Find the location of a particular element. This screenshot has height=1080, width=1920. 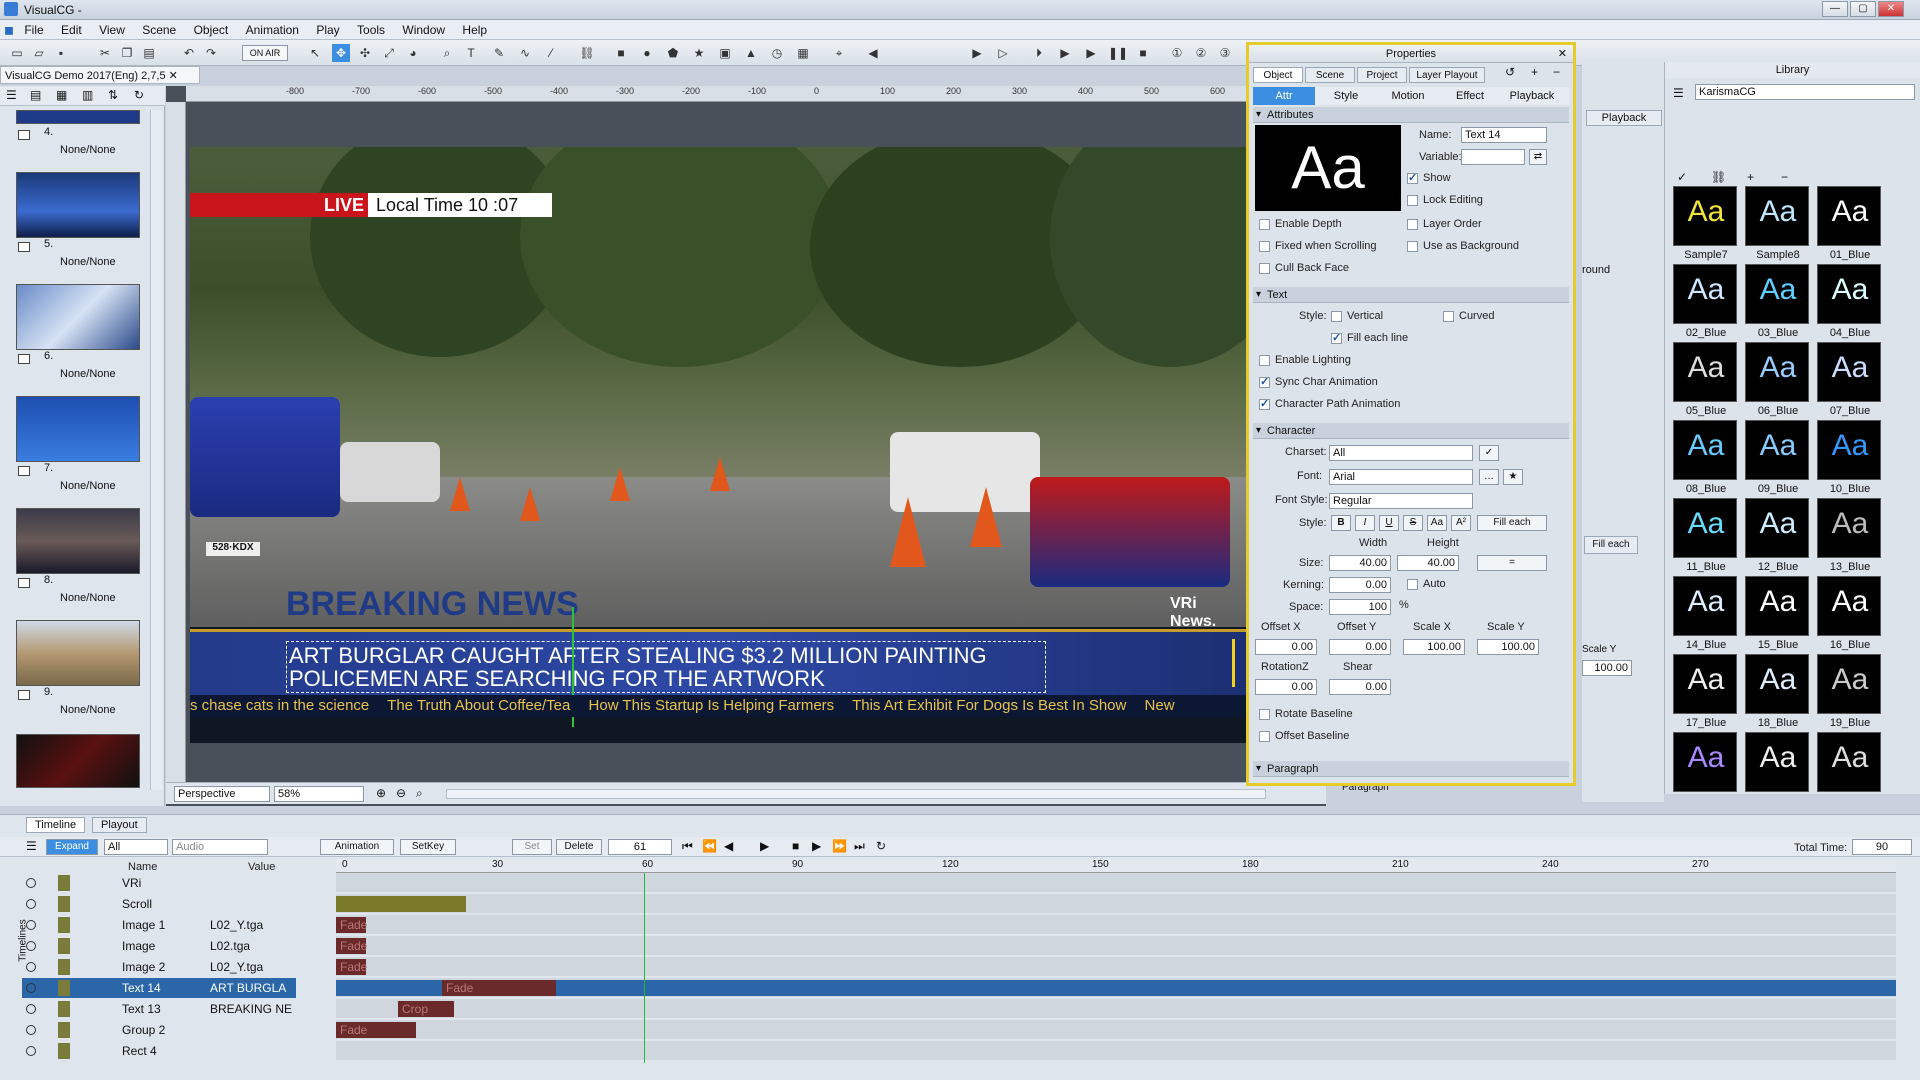

shear-input: 0.00 is located at coordinates (1360, 687).